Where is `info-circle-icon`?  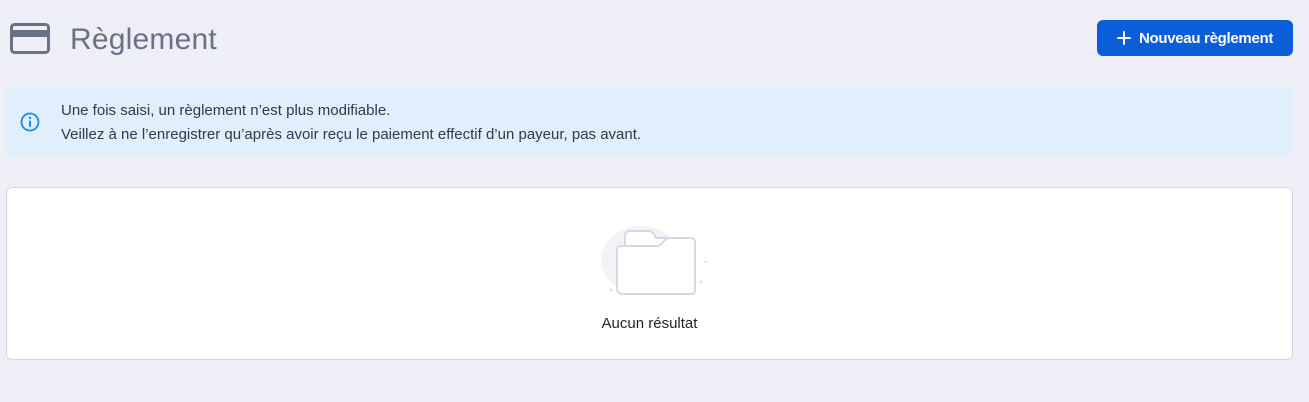
info-circle-icon is located at coordinates (30, 122).